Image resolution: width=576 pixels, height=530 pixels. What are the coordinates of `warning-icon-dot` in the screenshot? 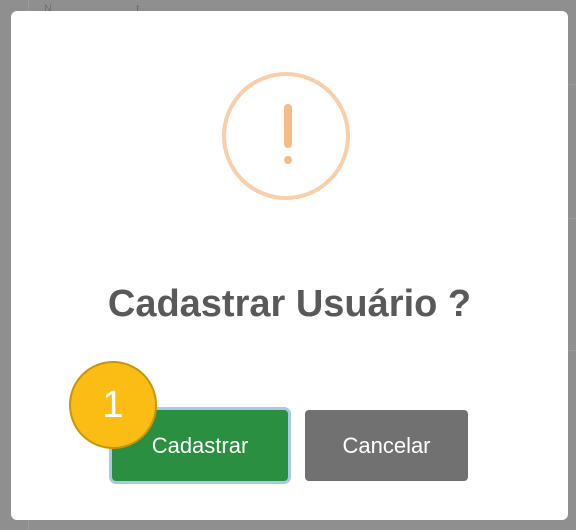 It's located at (288, 160).